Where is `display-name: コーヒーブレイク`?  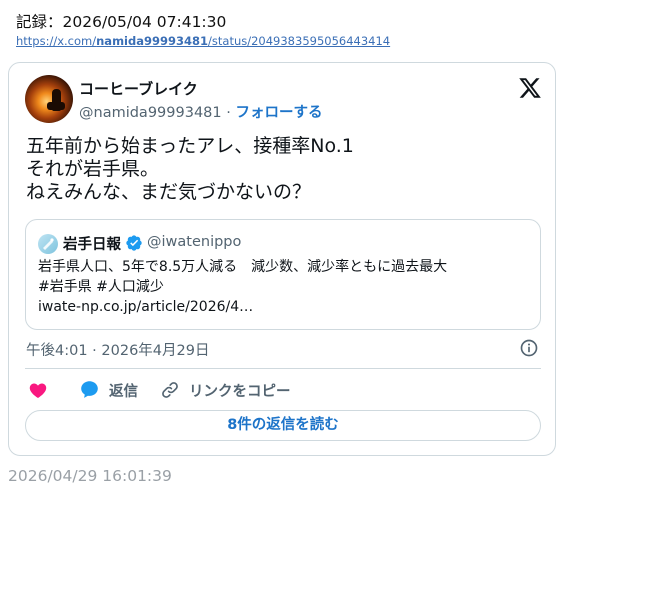 display-name: コーヒーブレイク is located at coordinates (138, 88).